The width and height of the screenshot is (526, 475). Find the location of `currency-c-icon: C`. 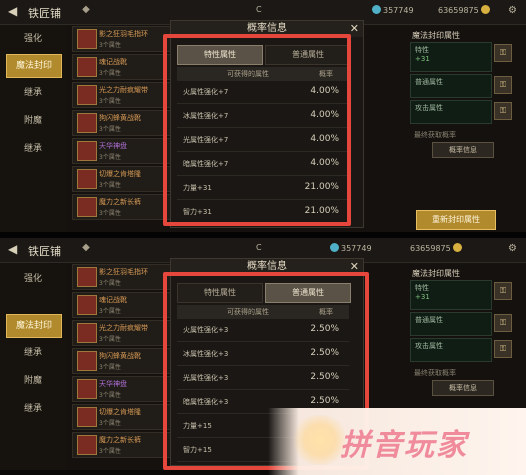

currency-c-icon: C is located at coordinates (259, 247).